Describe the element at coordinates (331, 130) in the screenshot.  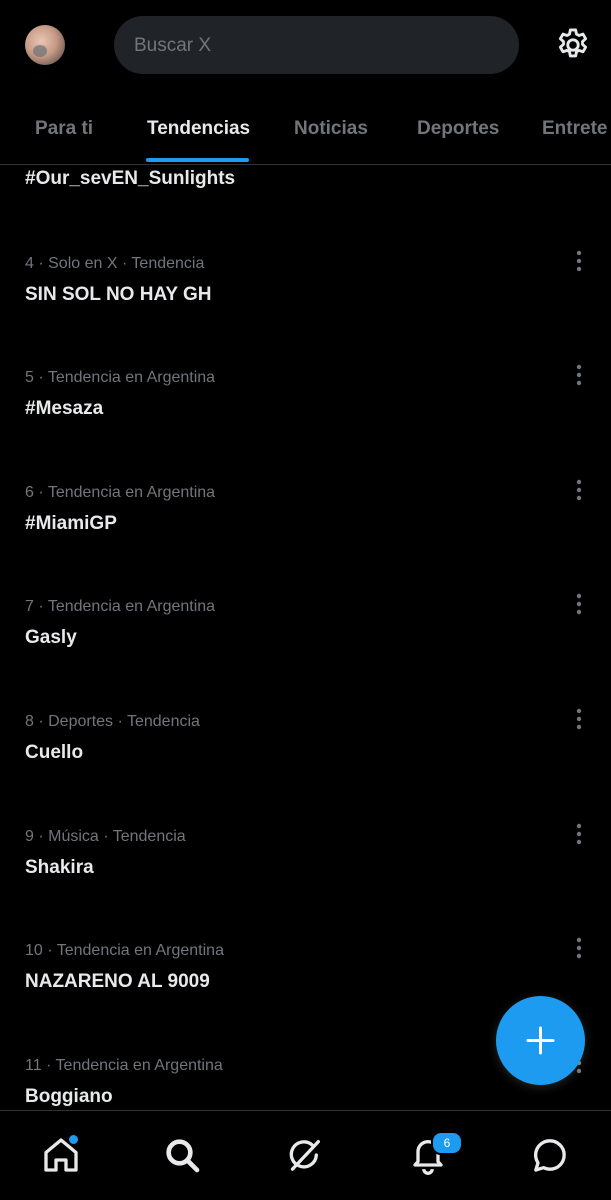
I see `tab-noticias: Noticias` at that location.